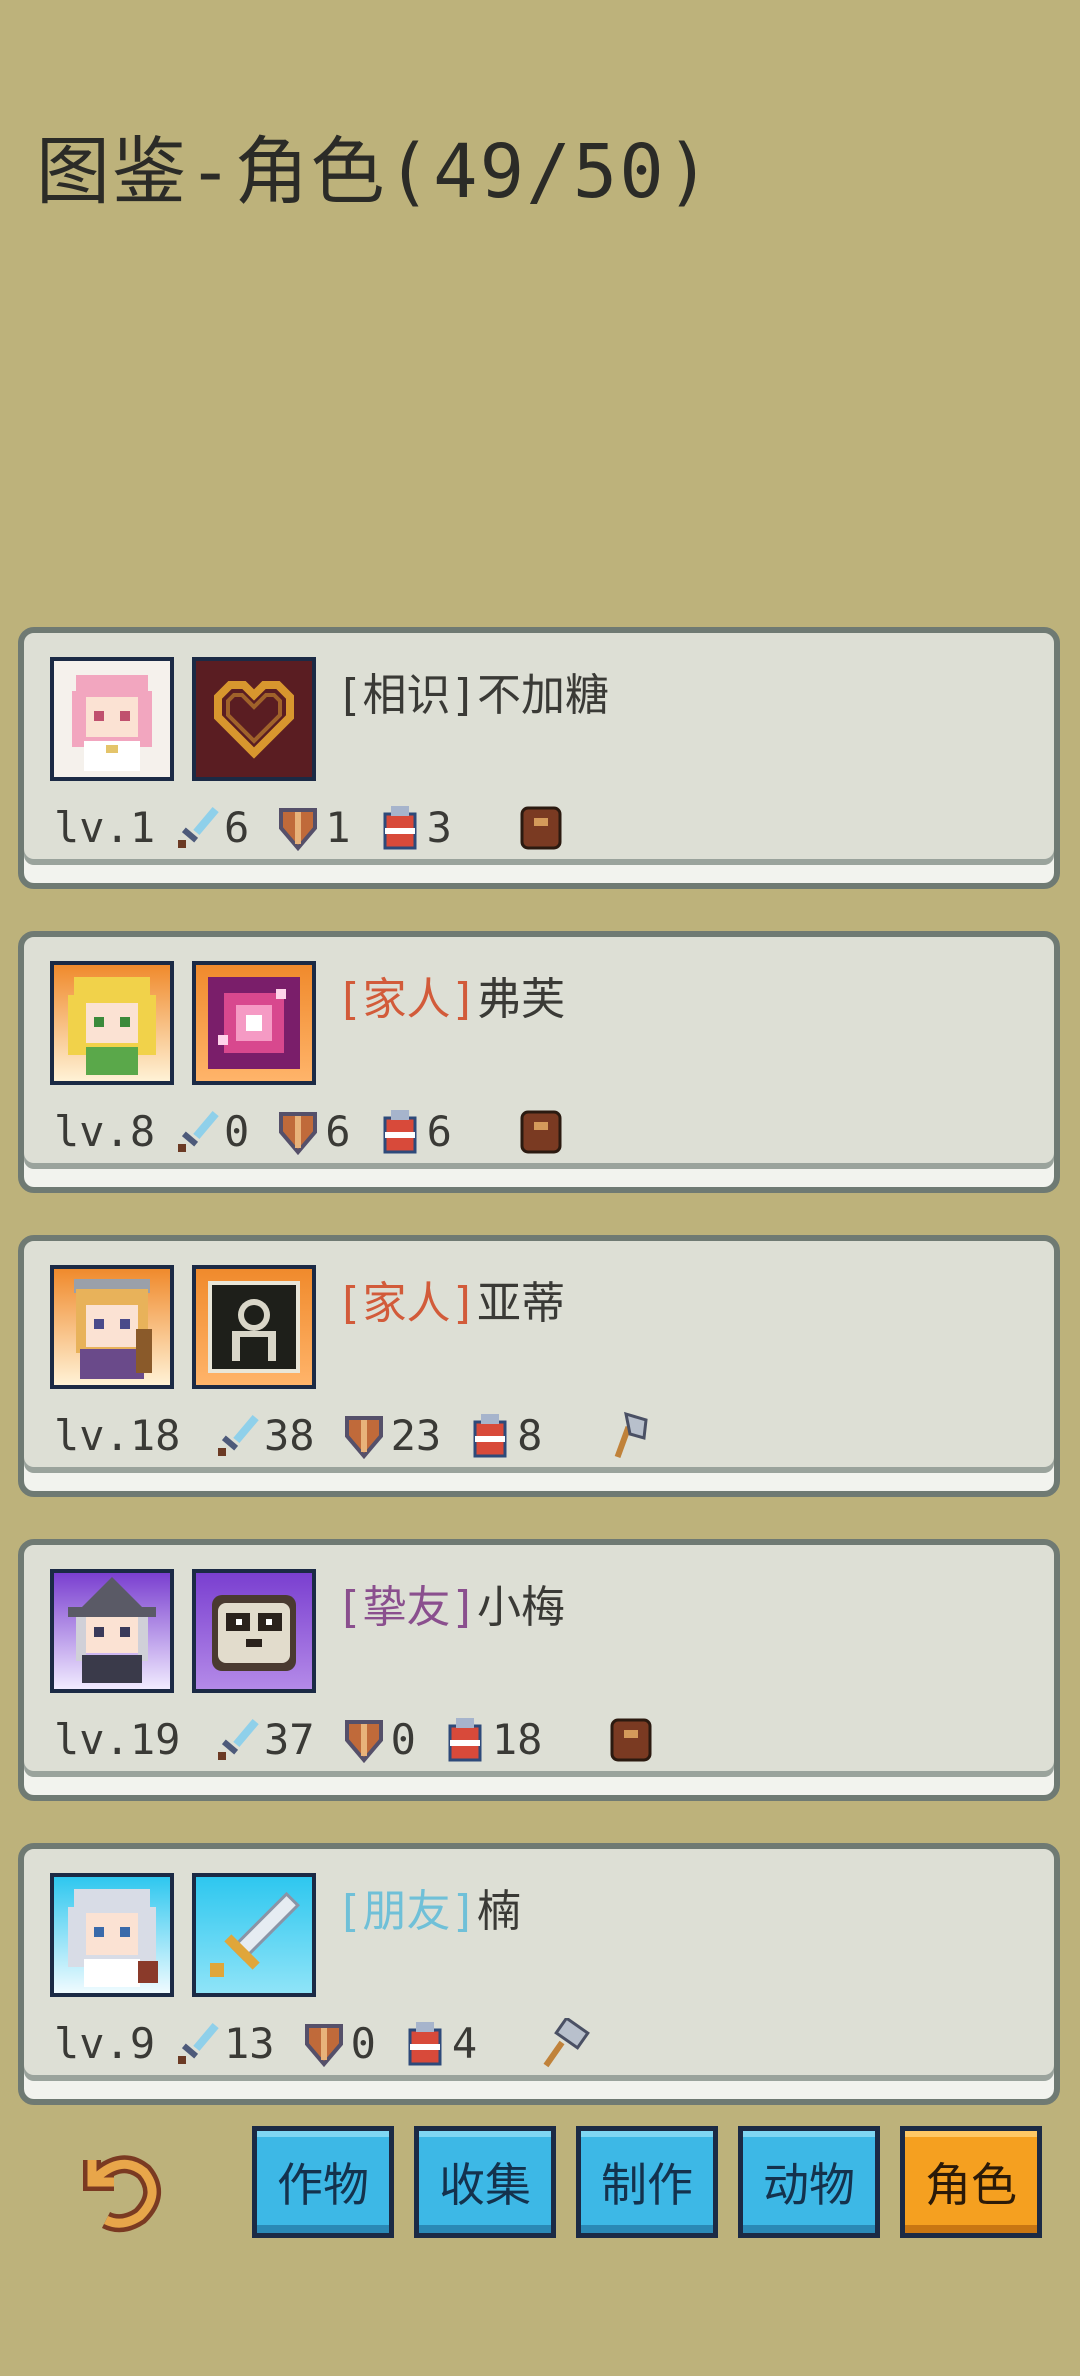  Describe the element at coordinates (520, 1303) in the screenshot. I see `character-name-text: 亚蒂` at that location.